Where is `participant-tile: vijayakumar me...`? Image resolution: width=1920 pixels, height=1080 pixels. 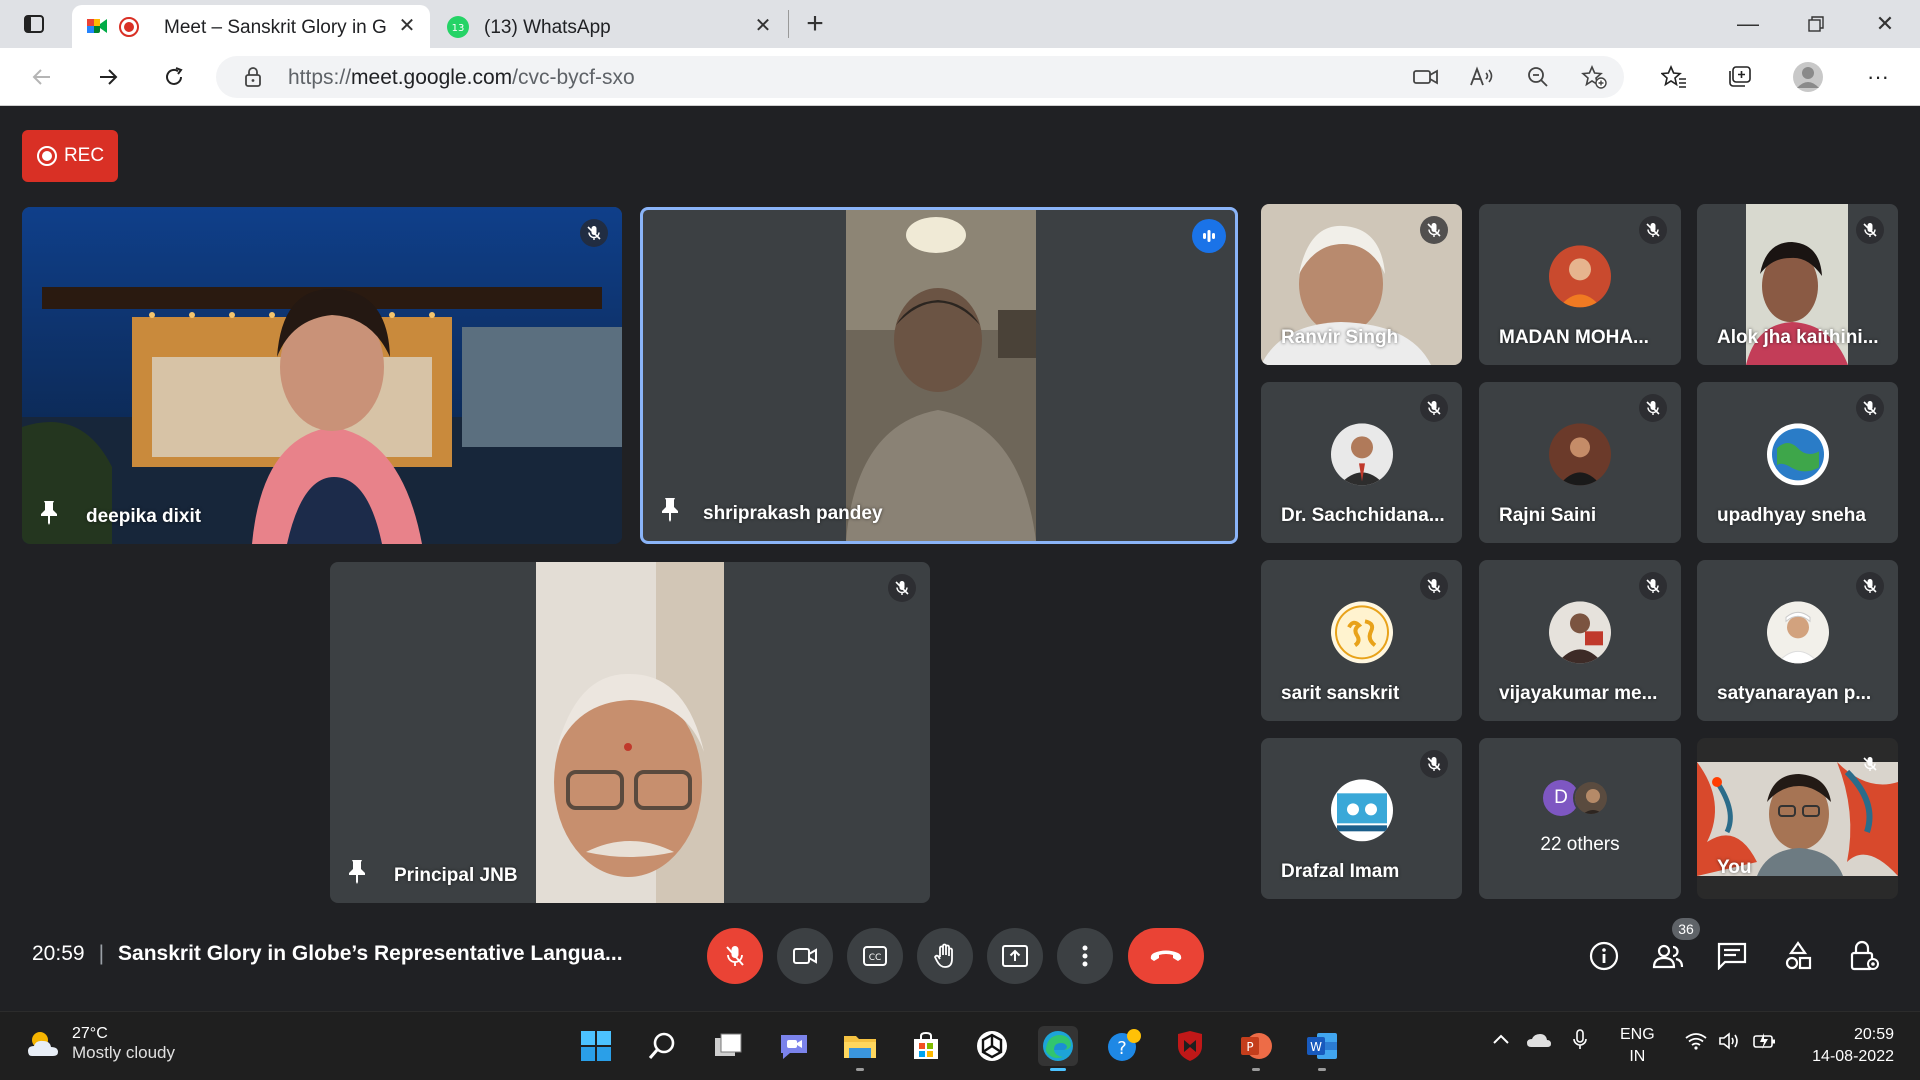 participant-tile: vijayakumar me... is located at coordinates (1580, 640).